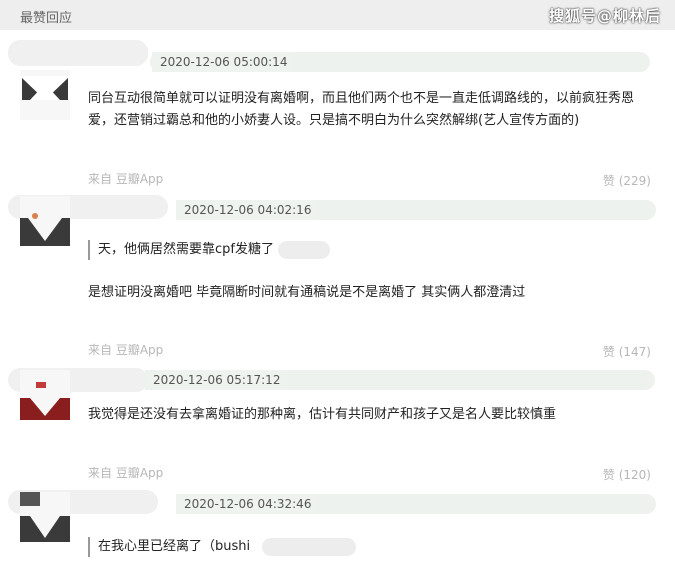 This screenshot has height=564, width=675. Describe the element at coordinates (217, 380) in the screenshot. I see `comment-time: 2020-12-06 05:17:12` at that location.